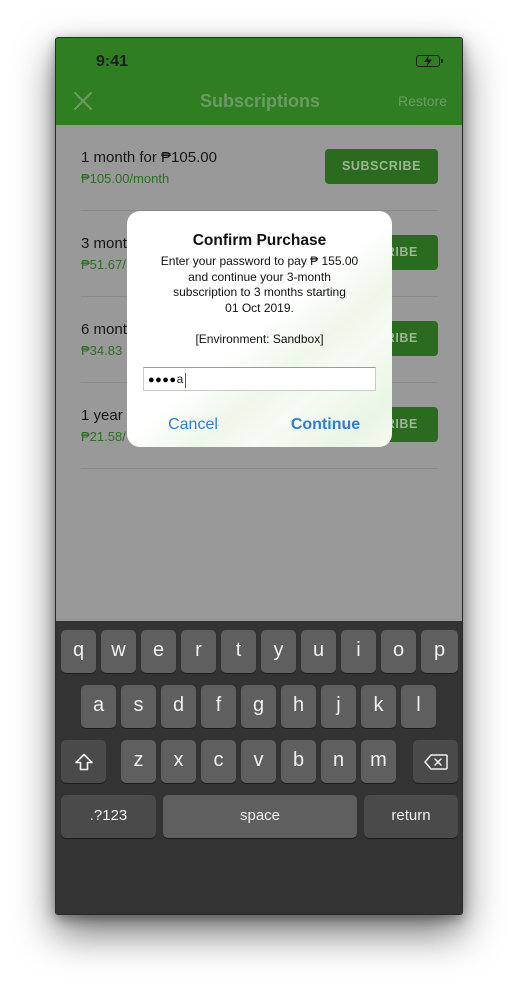  What do you see at coordinates (259, 379) in the screenshot?
I see `password-input: ●●●●a` at bounding box center [259, 379].